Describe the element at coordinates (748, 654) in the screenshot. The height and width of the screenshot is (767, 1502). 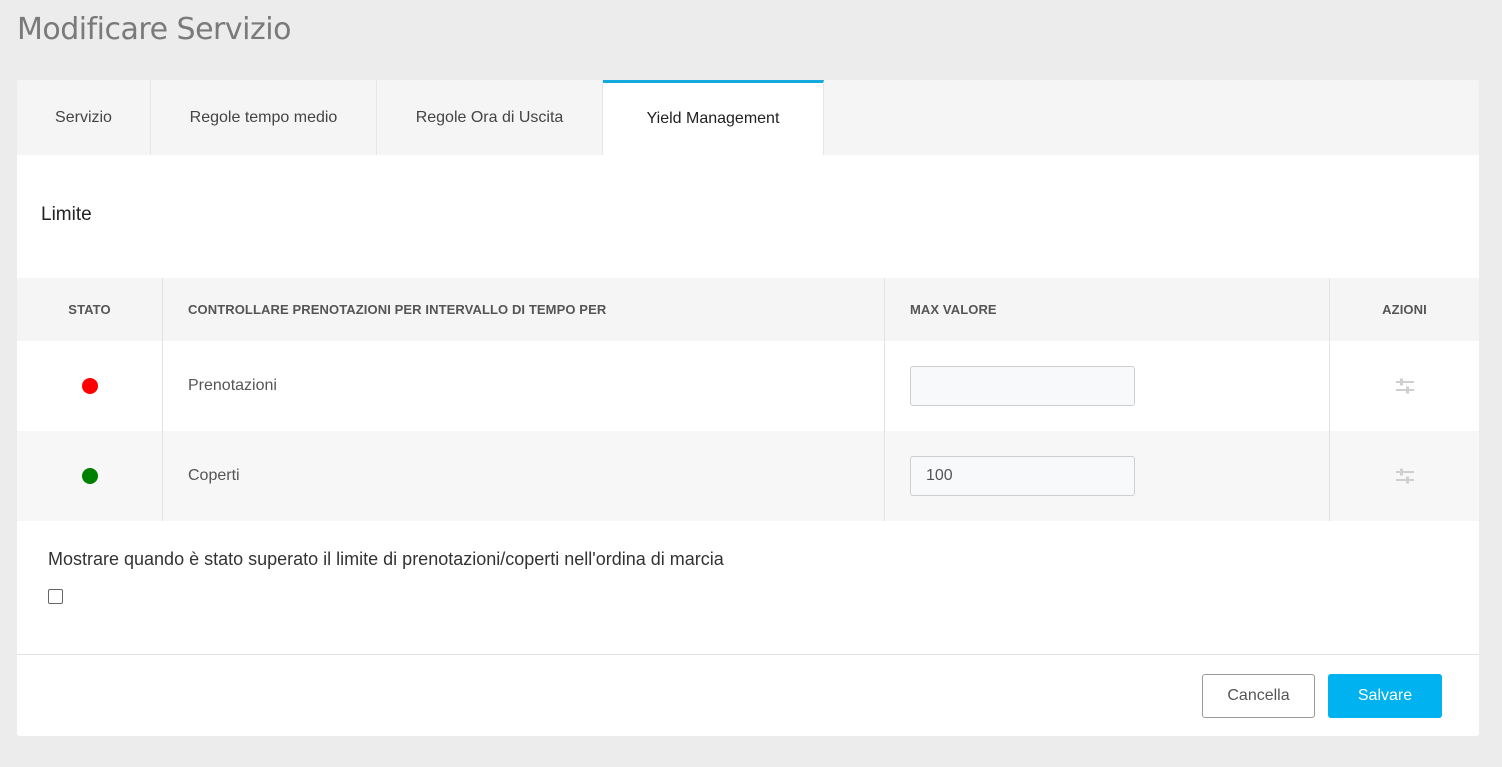
I see `footer-divider` at that location.